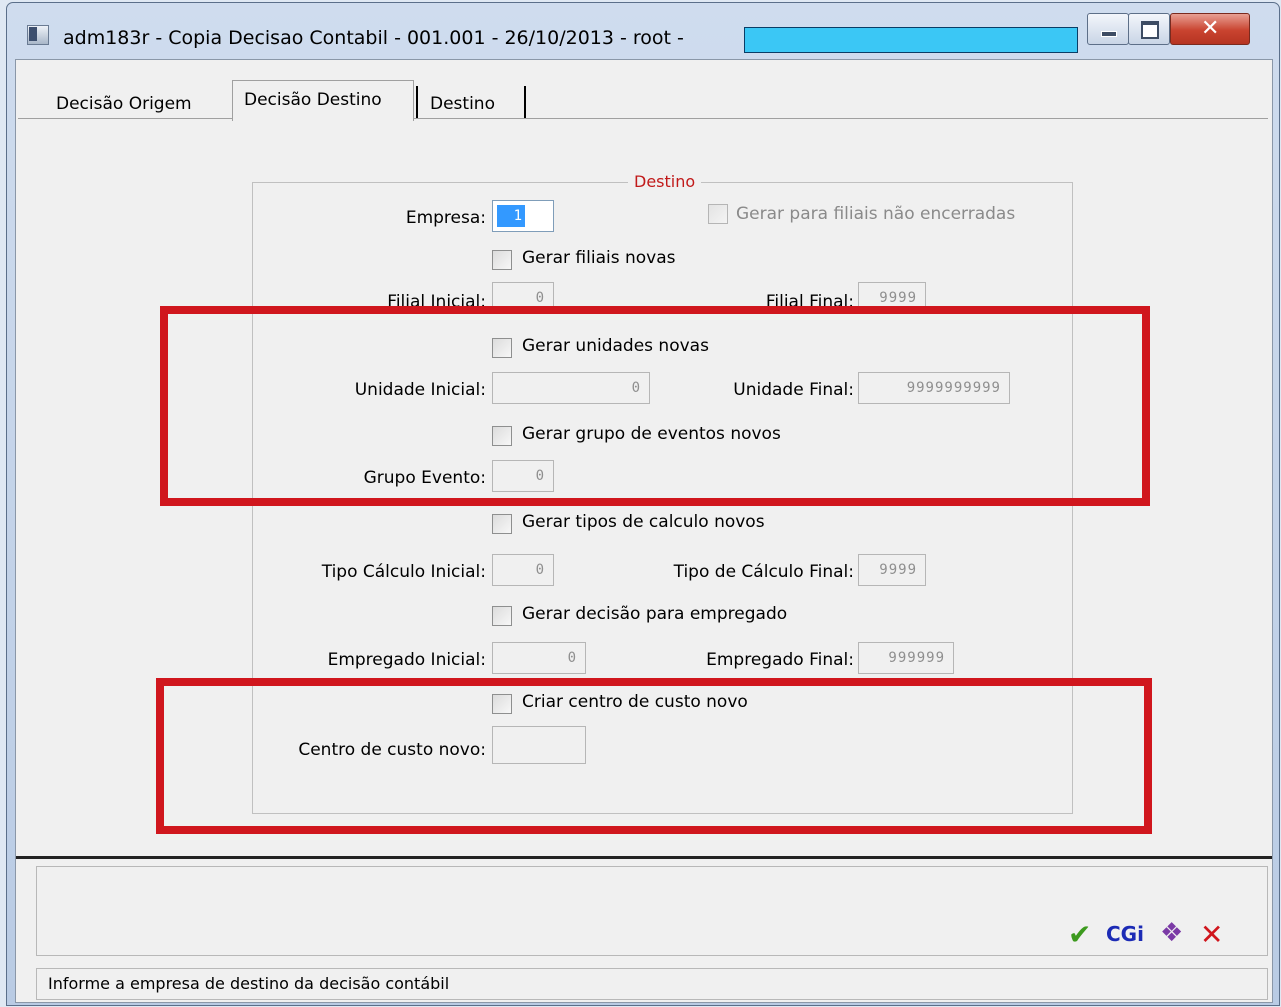  I want to click on tab-destino: Destino, so click(462, 104).